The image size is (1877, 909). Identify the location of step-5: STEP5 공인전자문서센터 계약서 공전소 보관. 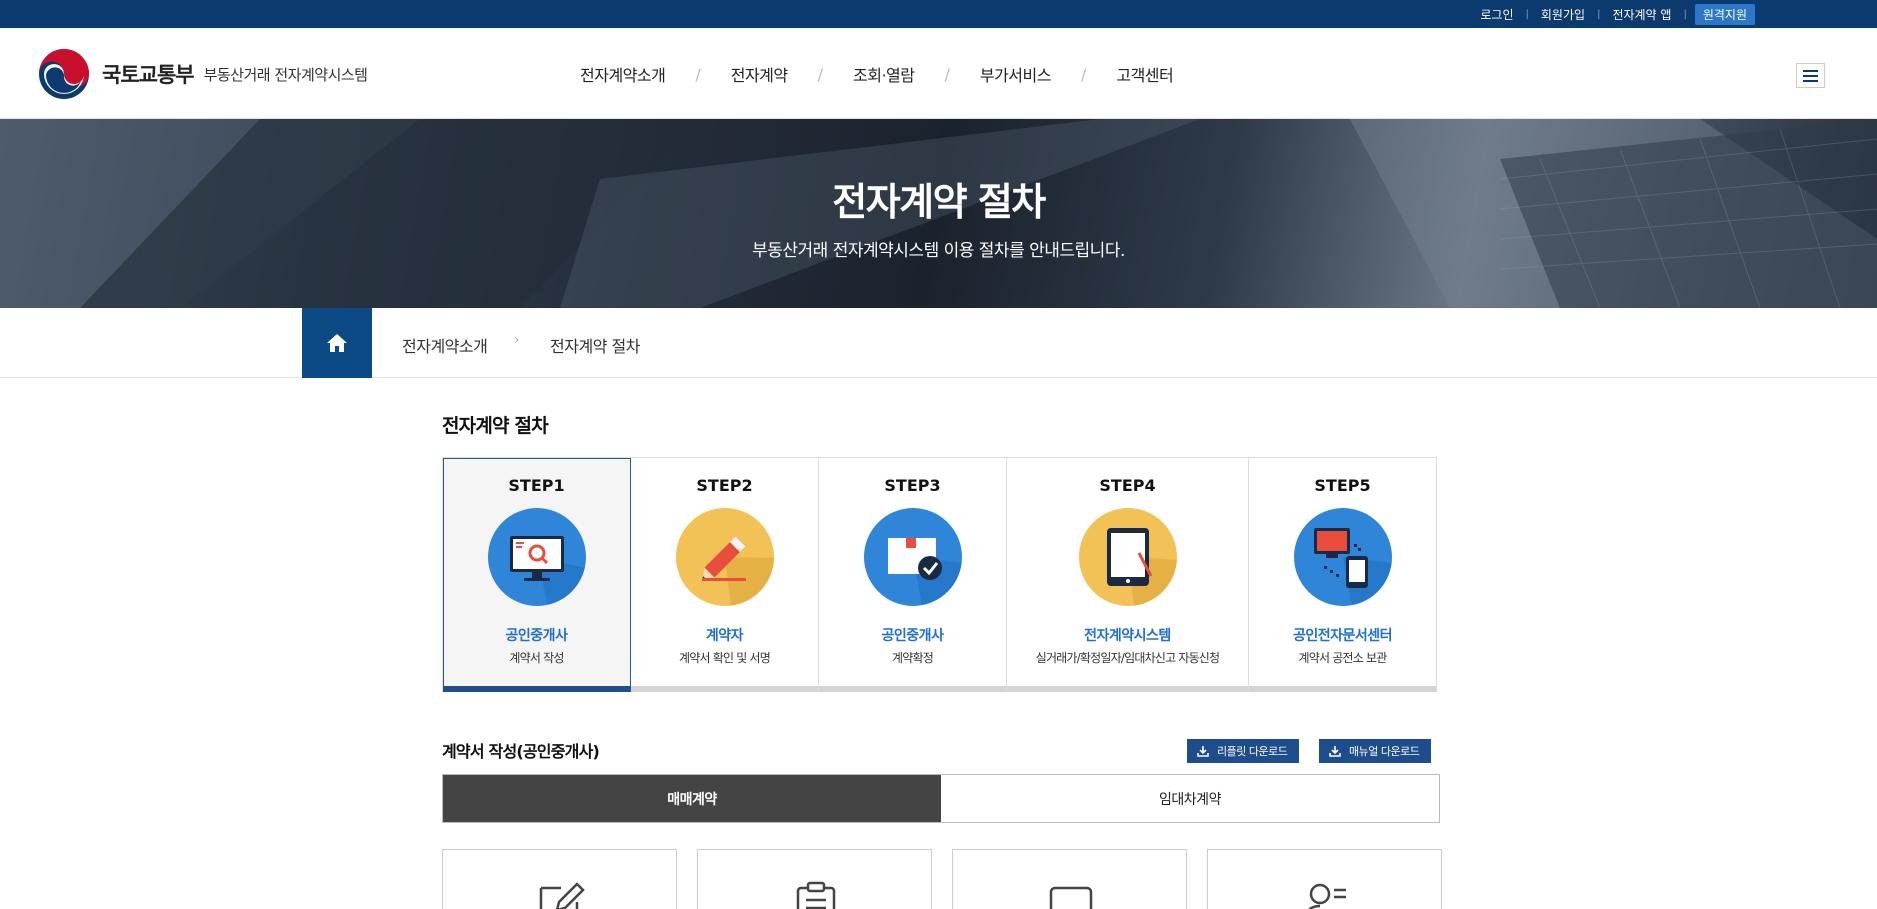
(1342, 575).